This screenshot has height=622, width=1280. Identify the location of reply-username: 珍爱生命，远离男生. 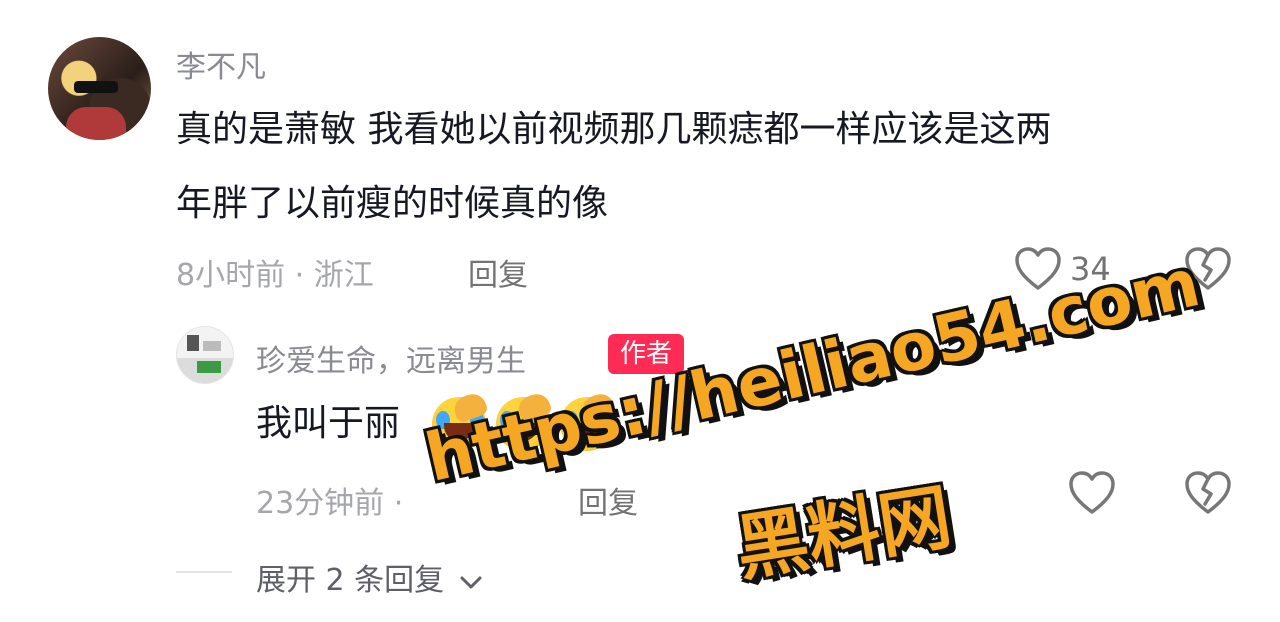
(391, 358).